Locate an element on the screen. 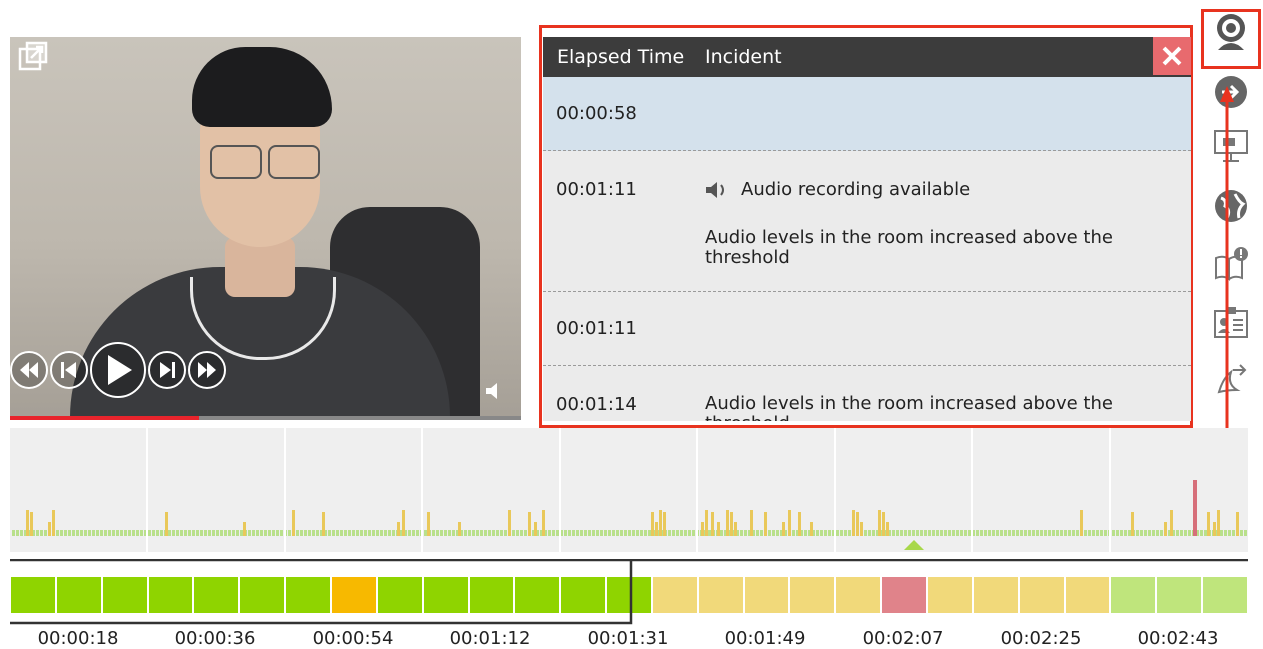  webcam-button is located at coordinates (1231, 32).